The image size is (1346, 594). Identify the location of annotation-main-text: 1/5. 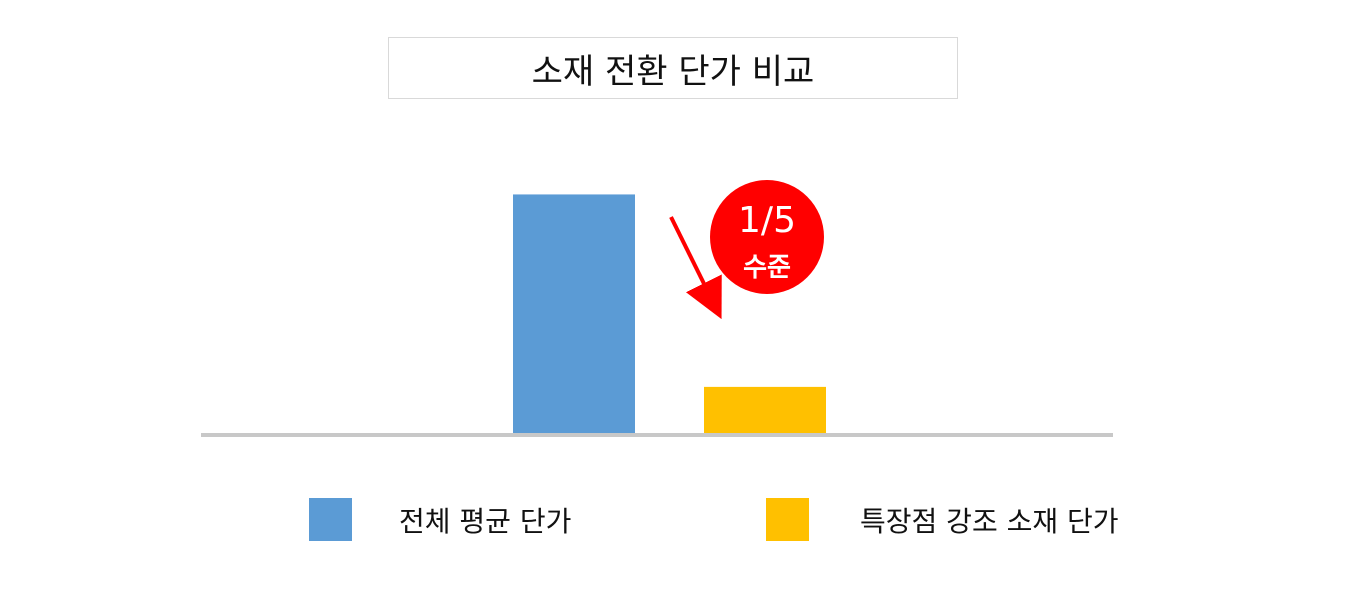
(767, 220).